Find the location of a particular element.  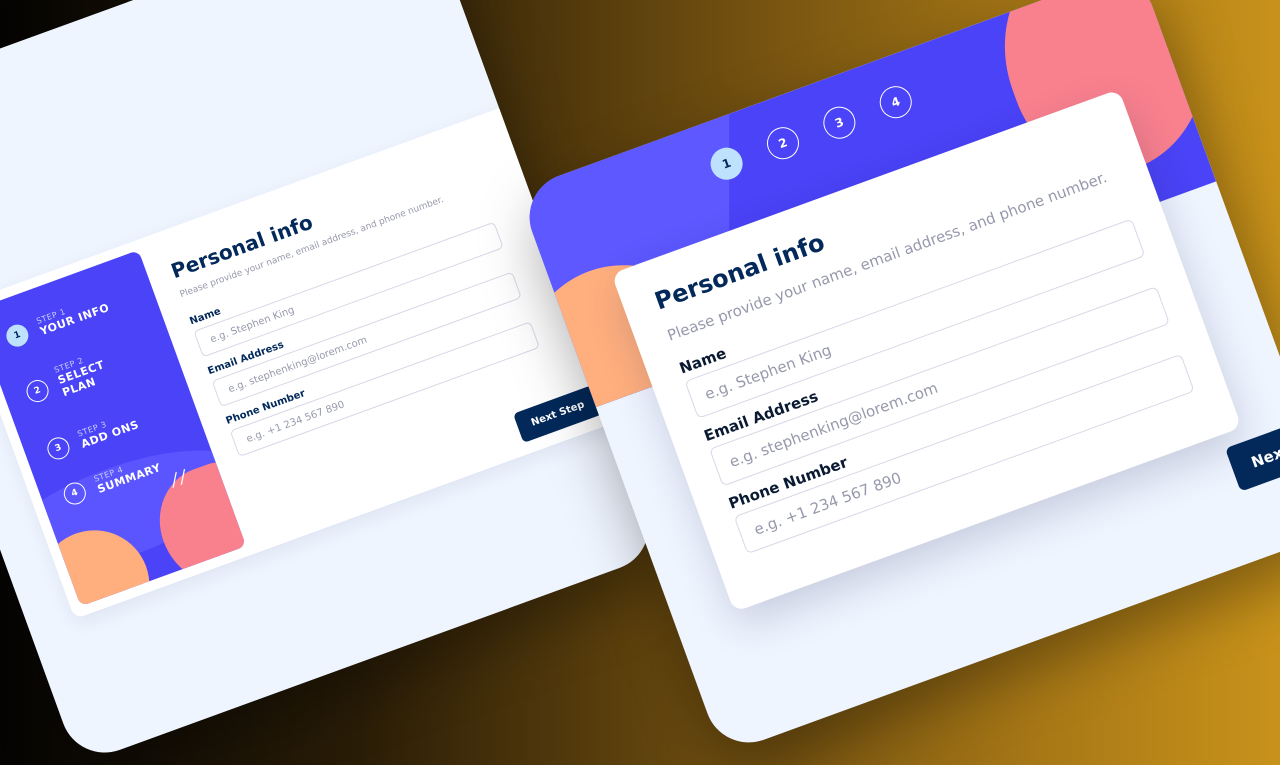

mobile-step-4: 4 is located at coordinates (896, 102).